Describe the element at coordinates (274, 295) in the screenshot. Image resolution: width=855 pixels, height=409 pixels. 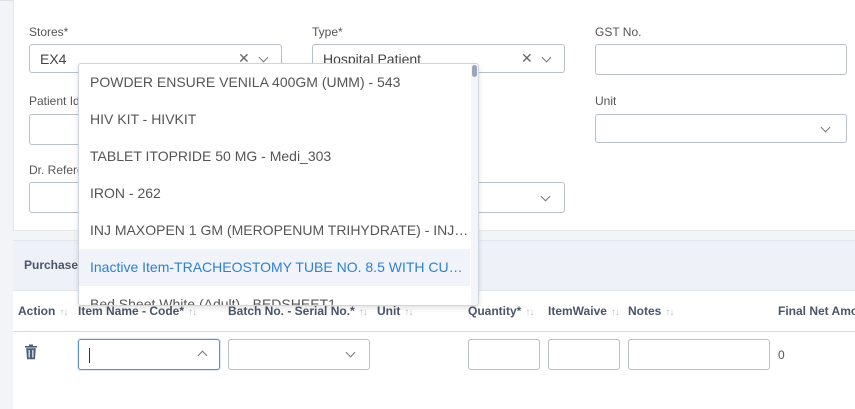
I see `dropdown-option: Bed Sheet White (Adult) - BEDSHEET1` at that location.